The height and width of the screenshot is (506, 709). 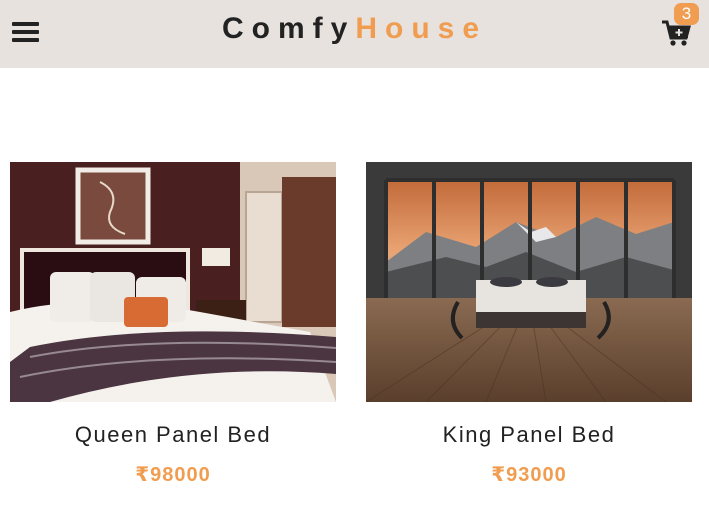 I want to click on site-logo: ComfyHouse, so click(x=354, y=29).